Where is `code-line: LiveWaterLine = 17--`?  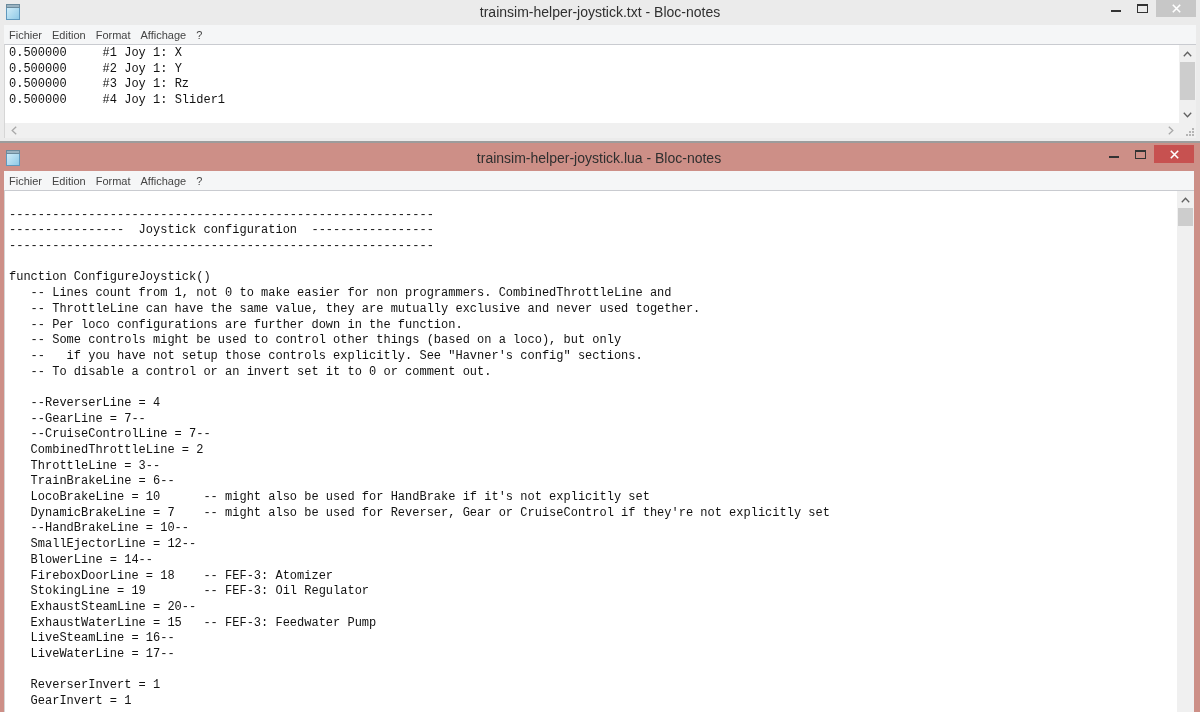
code-line: LiveWaterLine = 17-- is located at coordinates (102, 654).